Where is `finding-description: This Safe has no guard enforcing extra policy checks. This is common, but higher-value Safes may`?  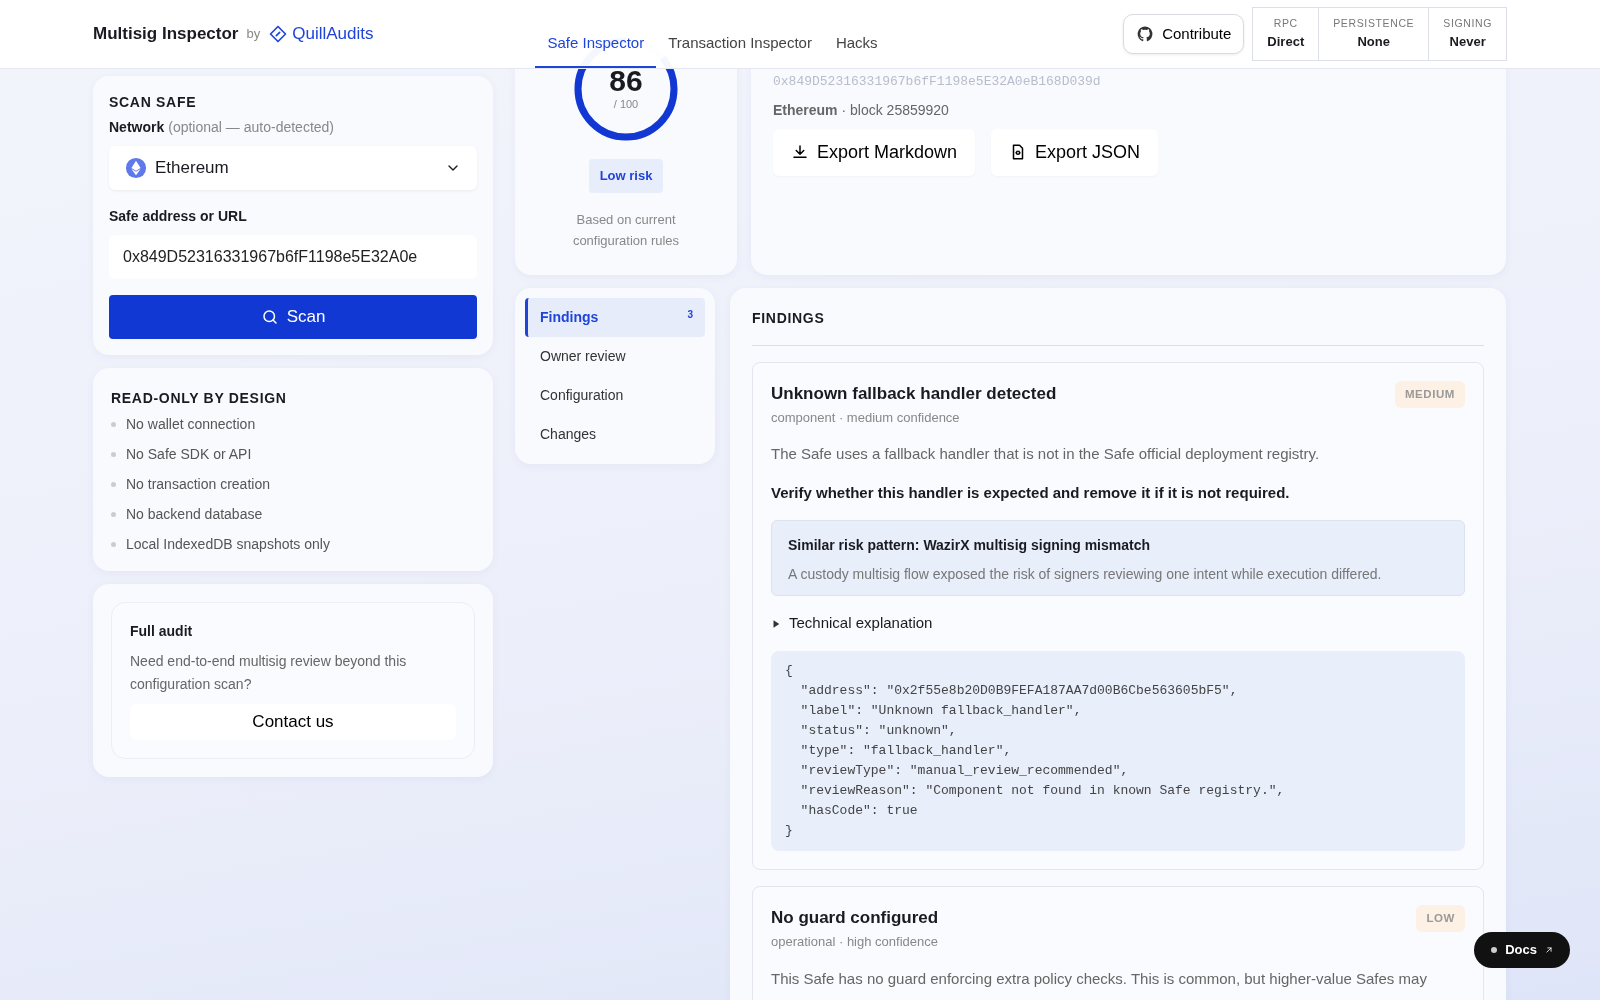 finding-description: This Safe has no guard enforcing extra policy checks. This is common, but higher-value Safes may is located at coordinates (1099, 978).